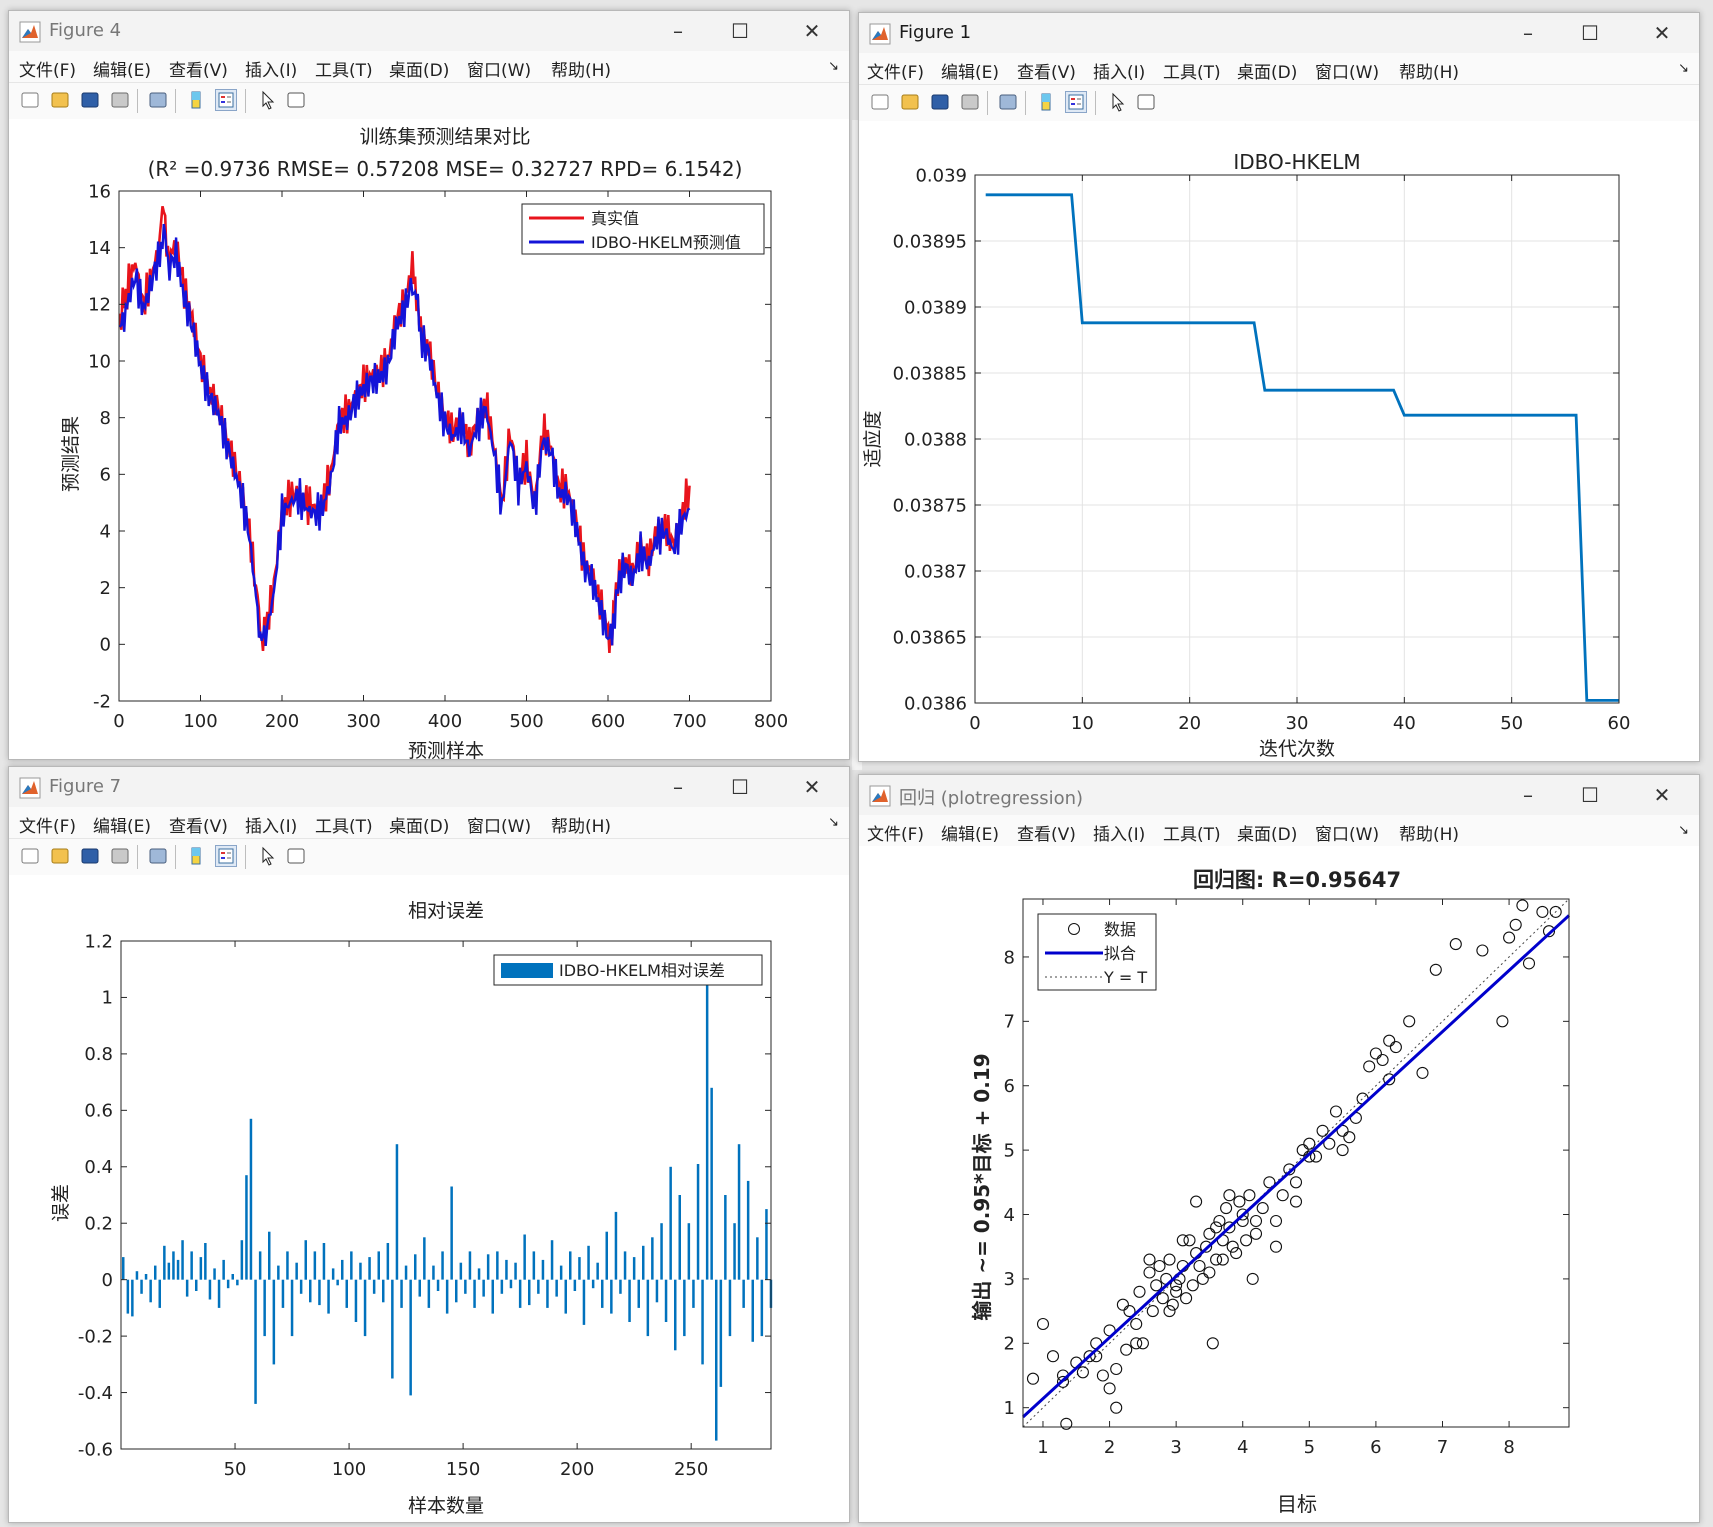 The image size is (1713, 1527). What do you see at coordinates (1279, 795) in the screenshot?
I see `title-bar: 回归 (plotregression) – ☐ ✕` at bounding box center [1279, 795].